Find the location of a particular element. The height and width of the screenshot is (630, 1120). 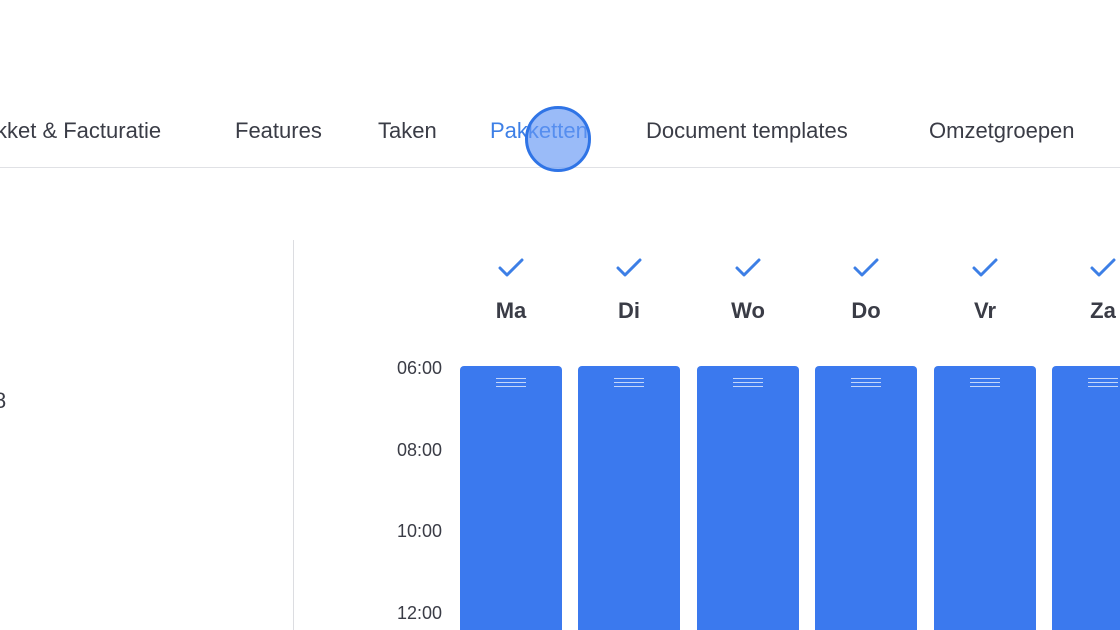

time-label: 08:00 is located at coordinates (419, 450).